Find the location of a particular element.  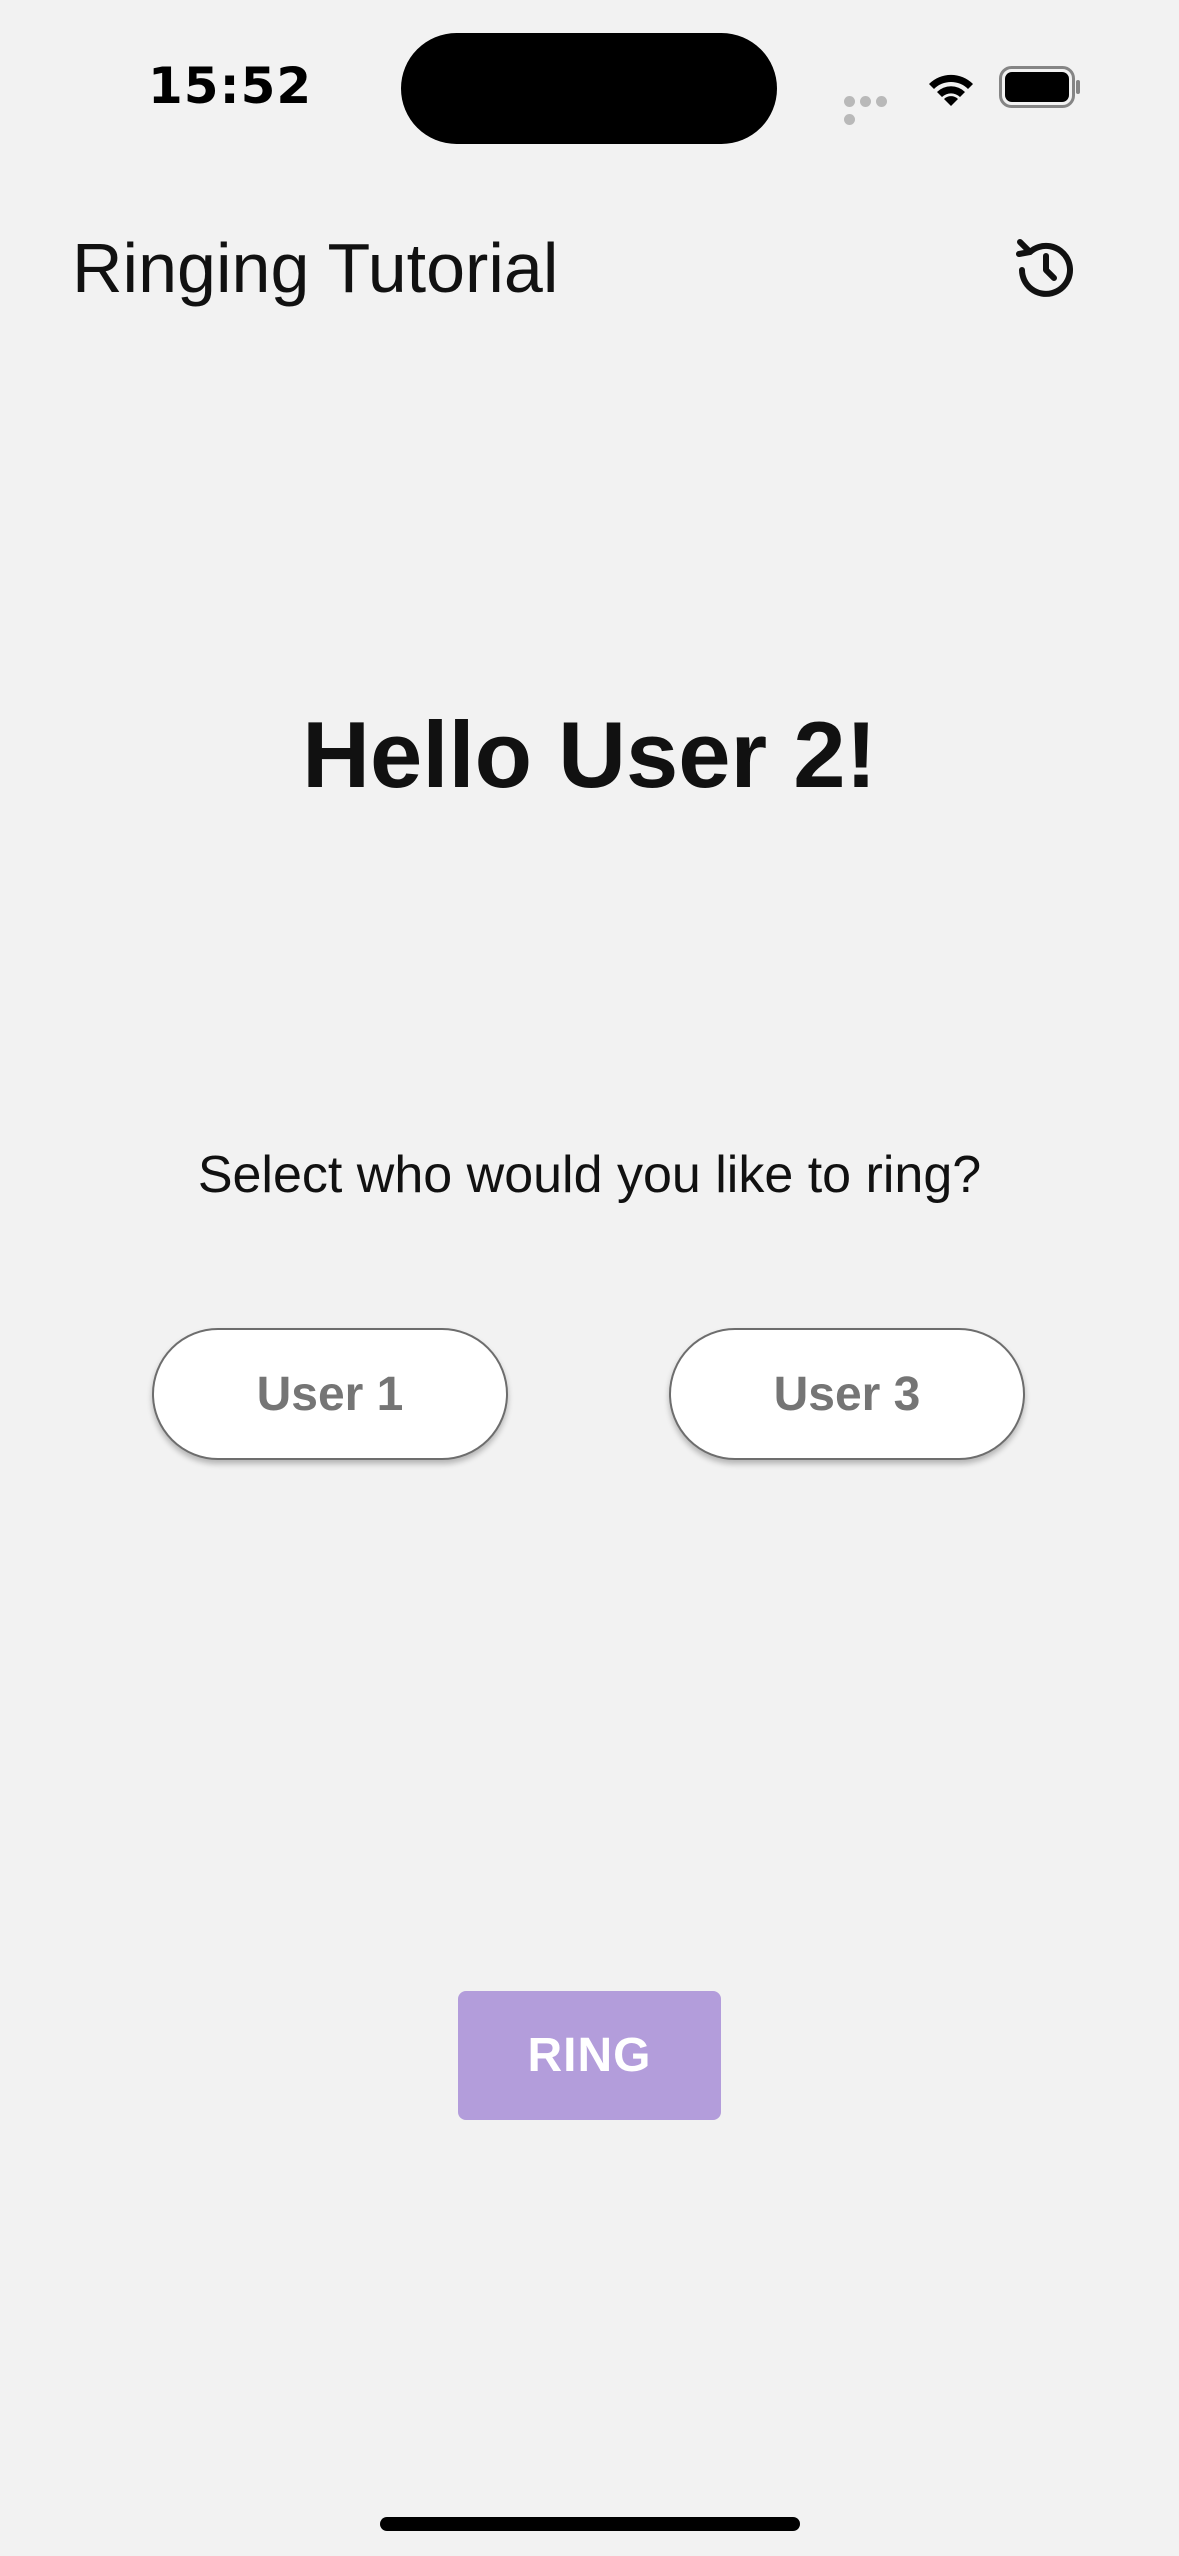

refresh-button is located at coordinates (1046, 268).